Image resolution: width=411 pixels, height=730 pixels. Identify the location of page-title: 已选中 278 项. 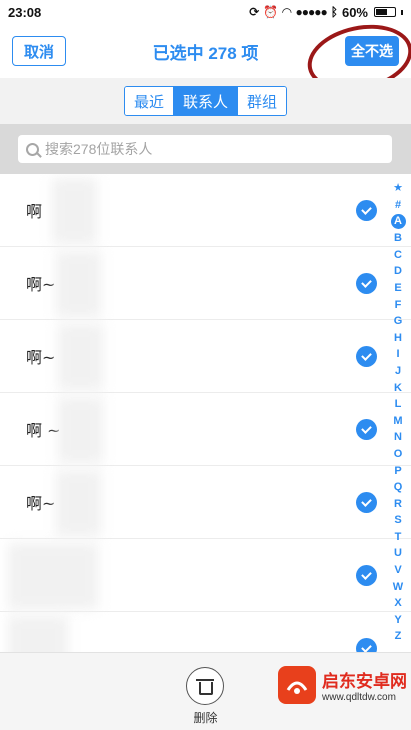
(205, 53).